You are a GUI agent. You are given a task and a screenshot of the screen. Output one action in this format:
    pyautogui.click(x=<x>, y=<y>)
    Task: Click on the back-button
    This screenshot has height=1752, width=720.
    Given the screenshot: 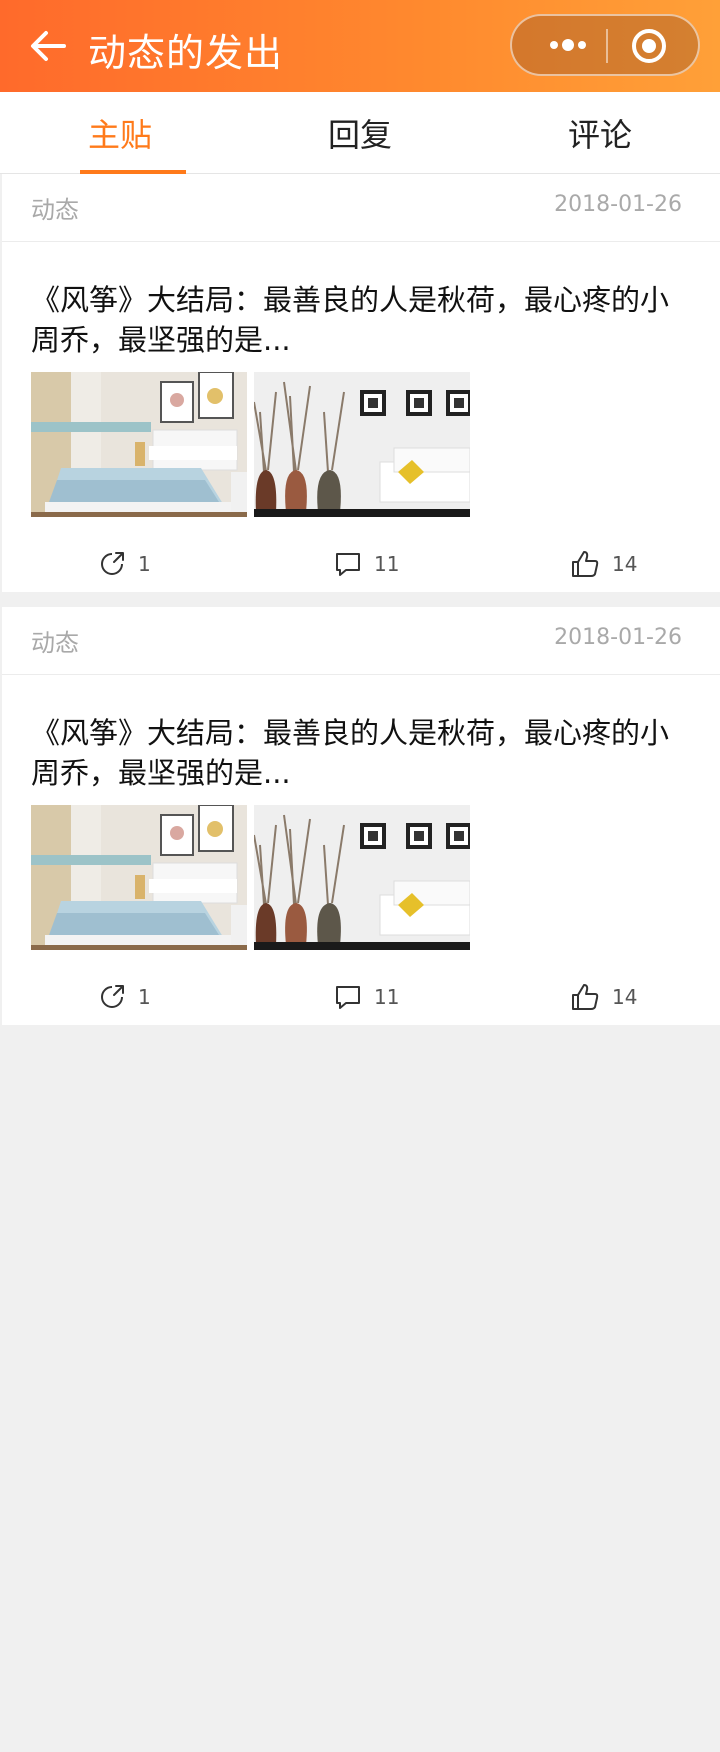 What is the action you would take?
    pyautogui.click(x=48, y=46)
    